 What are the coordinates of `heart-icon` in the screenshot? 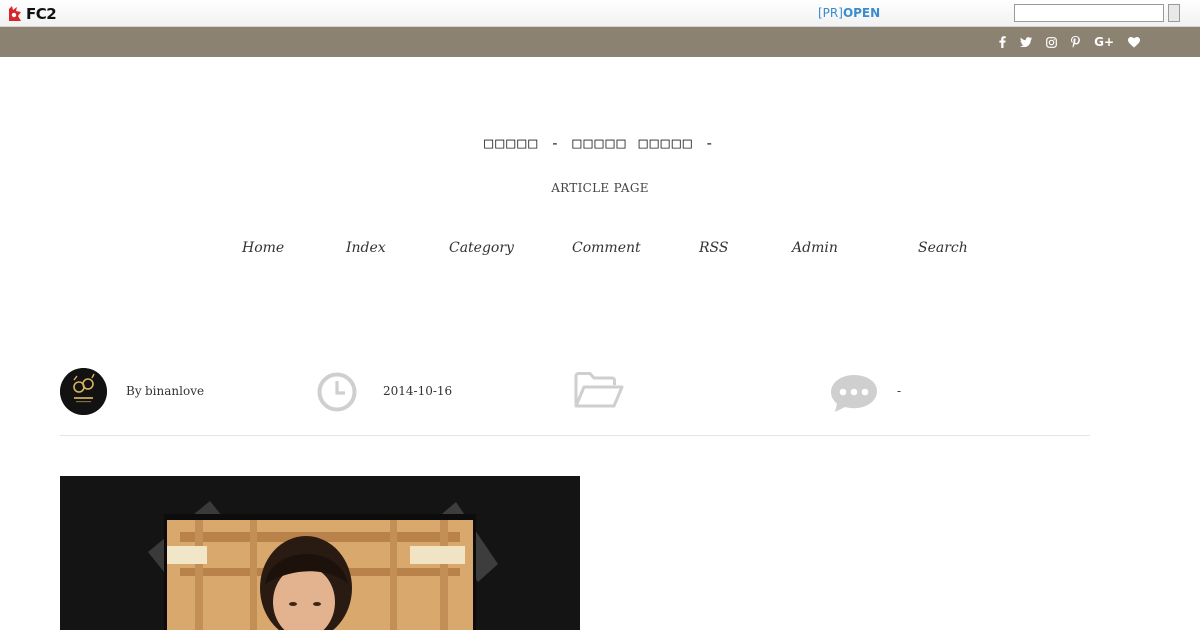 It's located at (1134, 42).